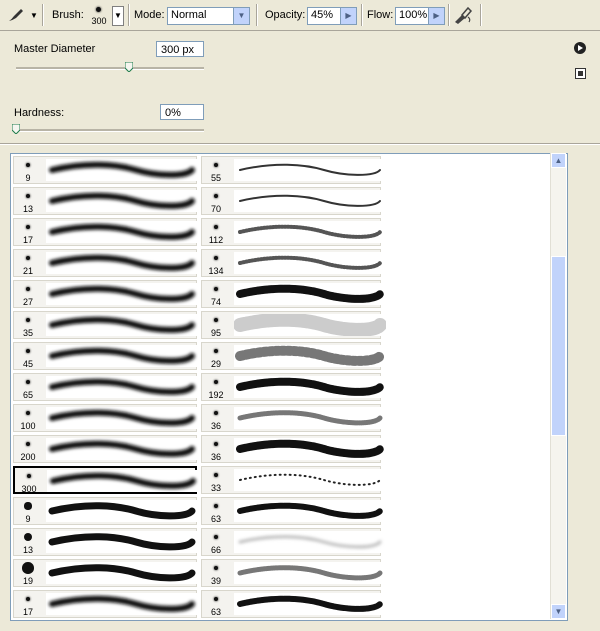 Image resolution: width=600 pixels, height=631 pixels. What do you see at coordinates (55, 49) in the screenshot?
I see `master-diameter-label: Master Diameter` at bounding box center [55, 49].